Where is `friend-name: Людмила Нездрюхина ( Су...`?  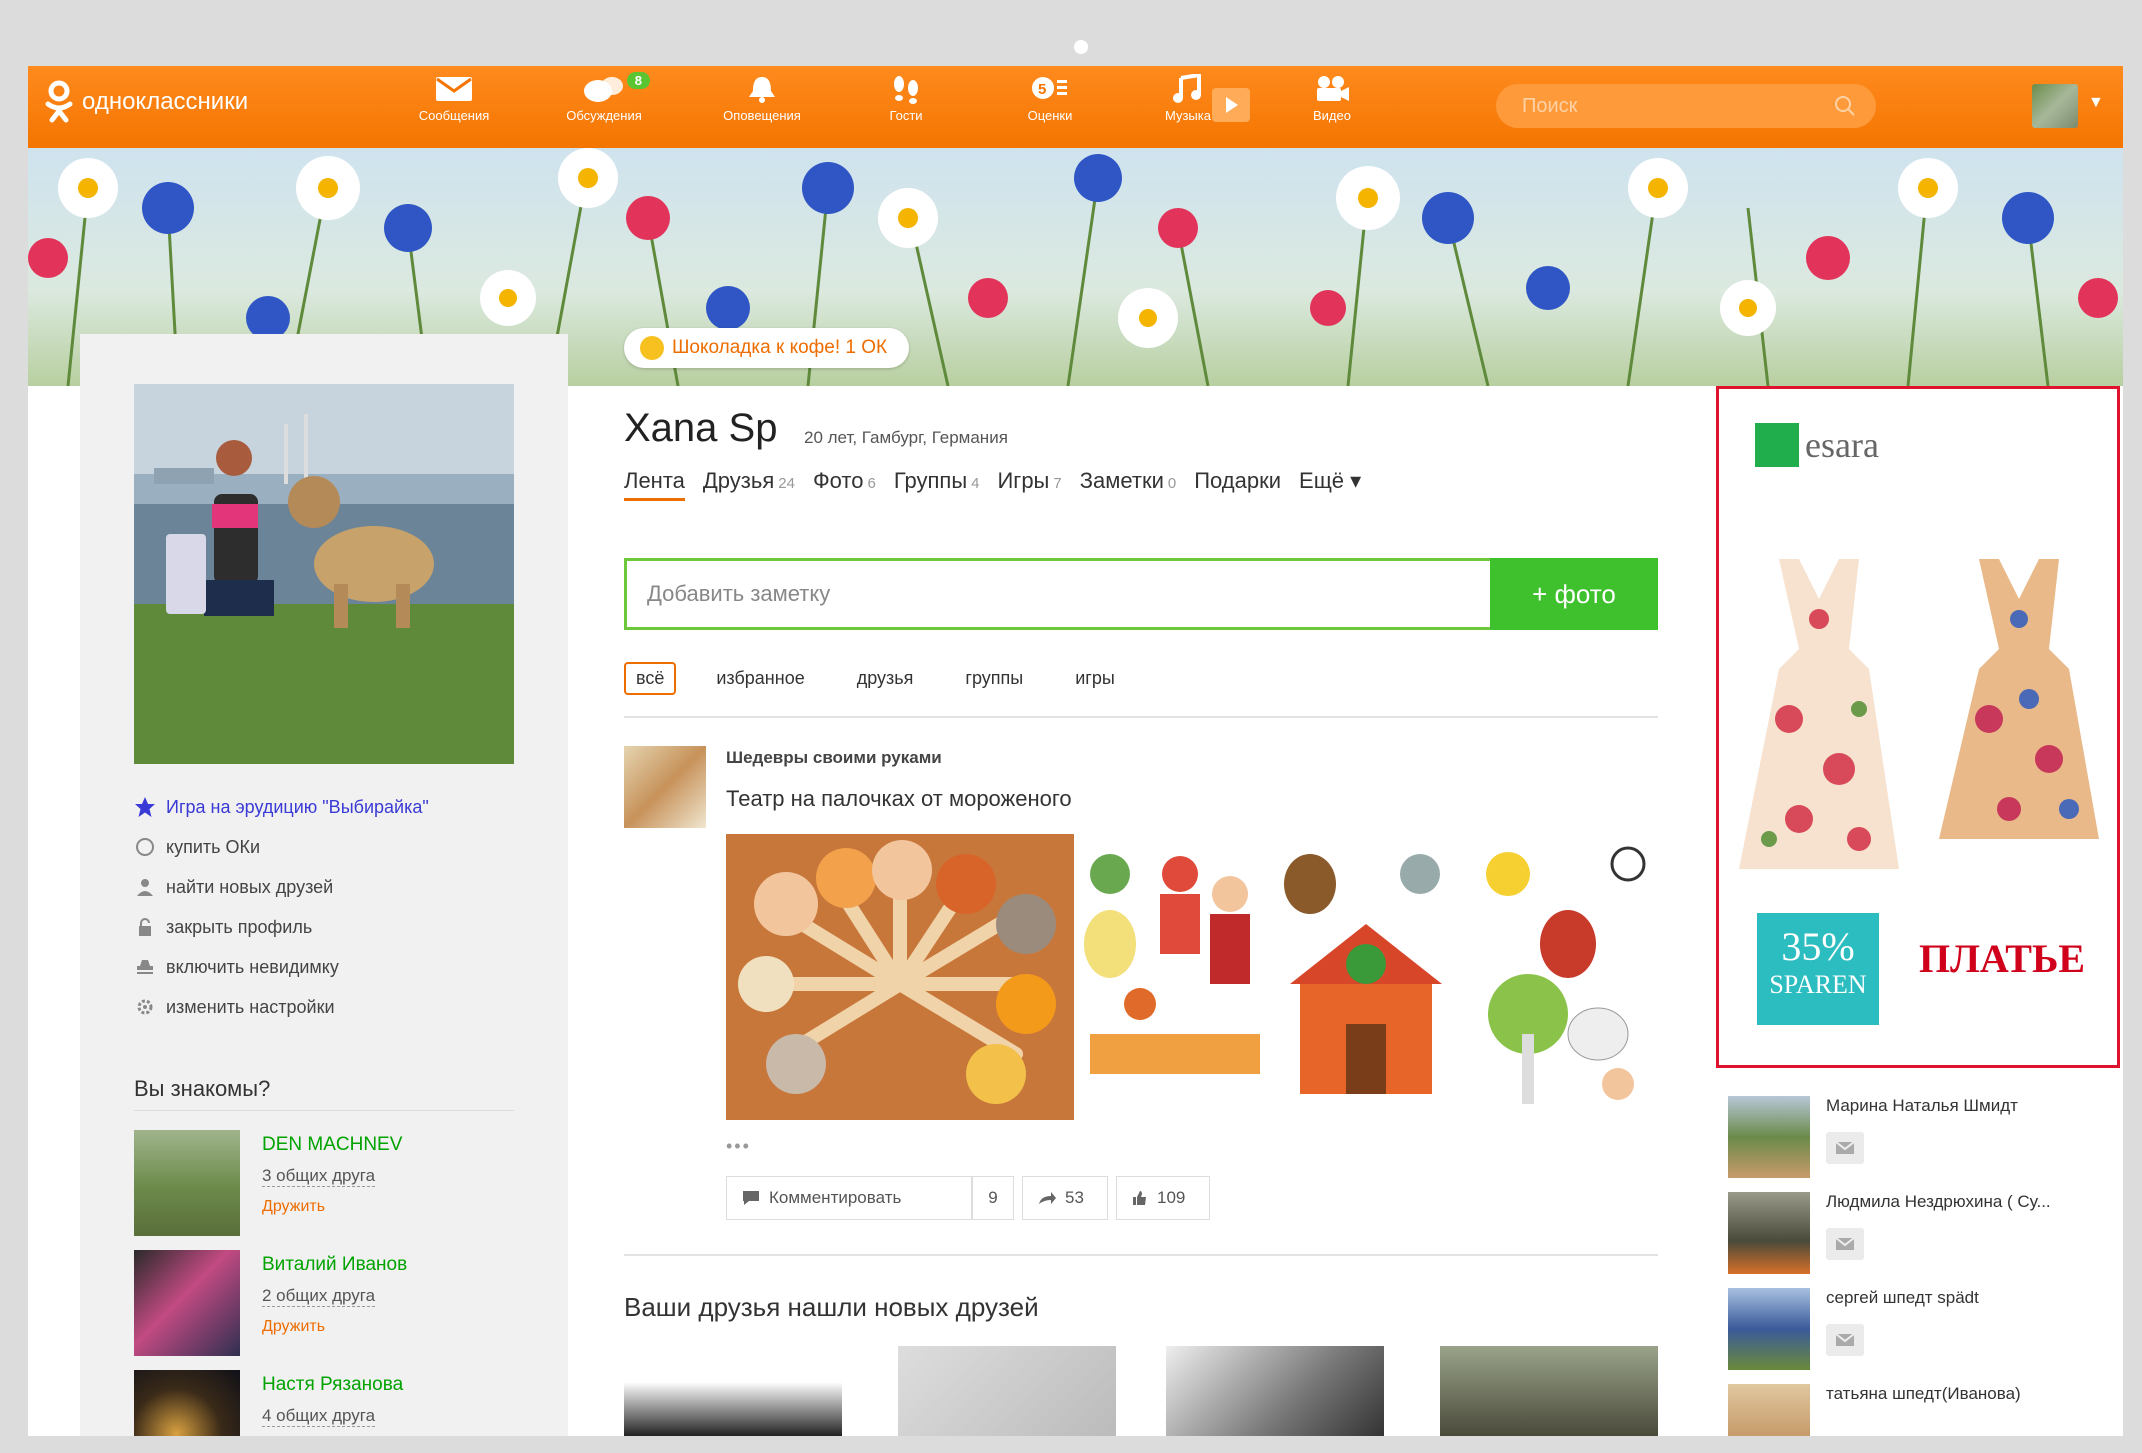
friend-name: Людмила Нездрюхина ( Су... is located at coordinates (1938, 1202).